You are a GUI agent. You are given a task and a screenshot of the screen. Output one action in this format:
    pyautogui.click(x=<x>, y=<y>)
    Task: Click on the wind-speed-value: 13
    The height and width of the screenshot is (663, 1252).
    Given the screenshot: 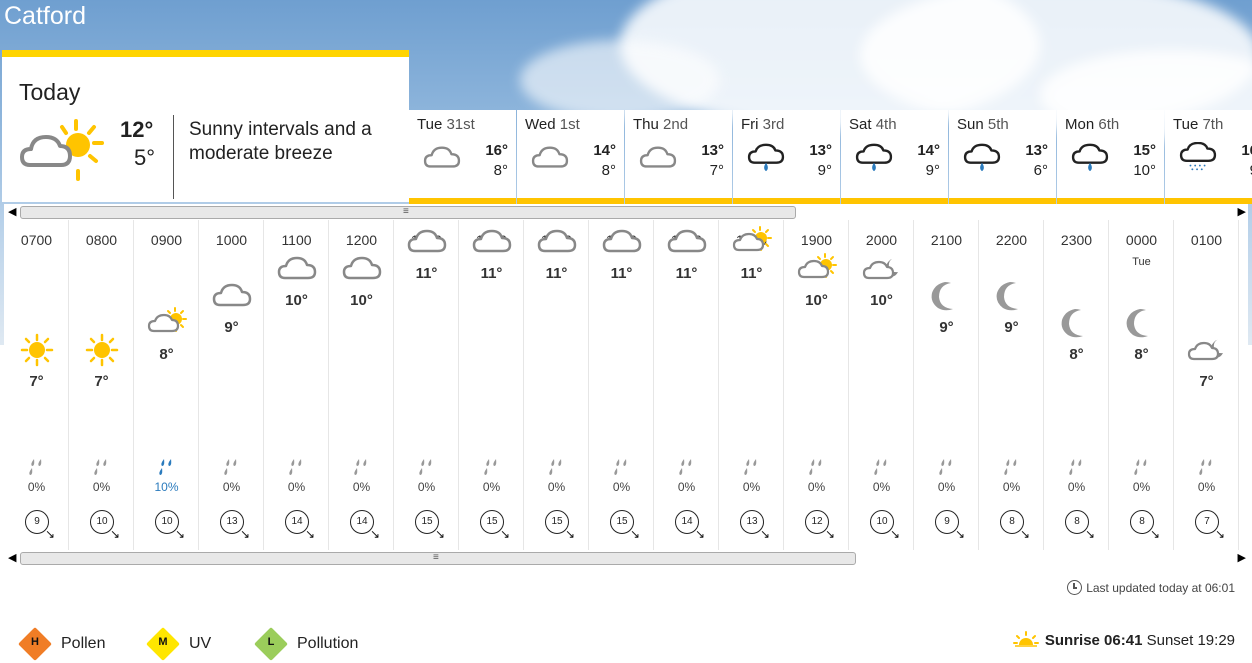 What is the action you would take?
    pyautogui.click(x=752, y=521)
    